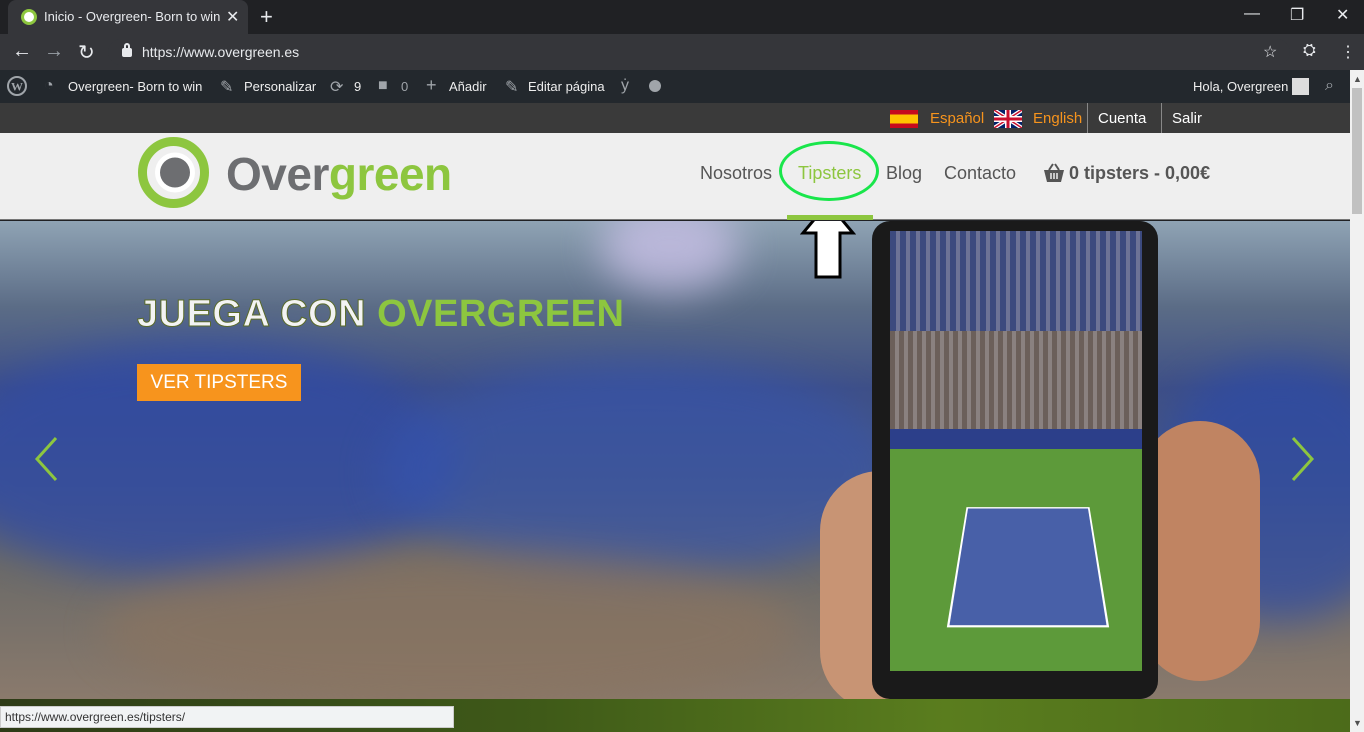 The image size is (1364, 732). What do you see at coordinates (227, 717) in the screenshot?
I see `status-bar-url: https://www.overgreen.es/tipsters/` at bounding box center [227, 717].